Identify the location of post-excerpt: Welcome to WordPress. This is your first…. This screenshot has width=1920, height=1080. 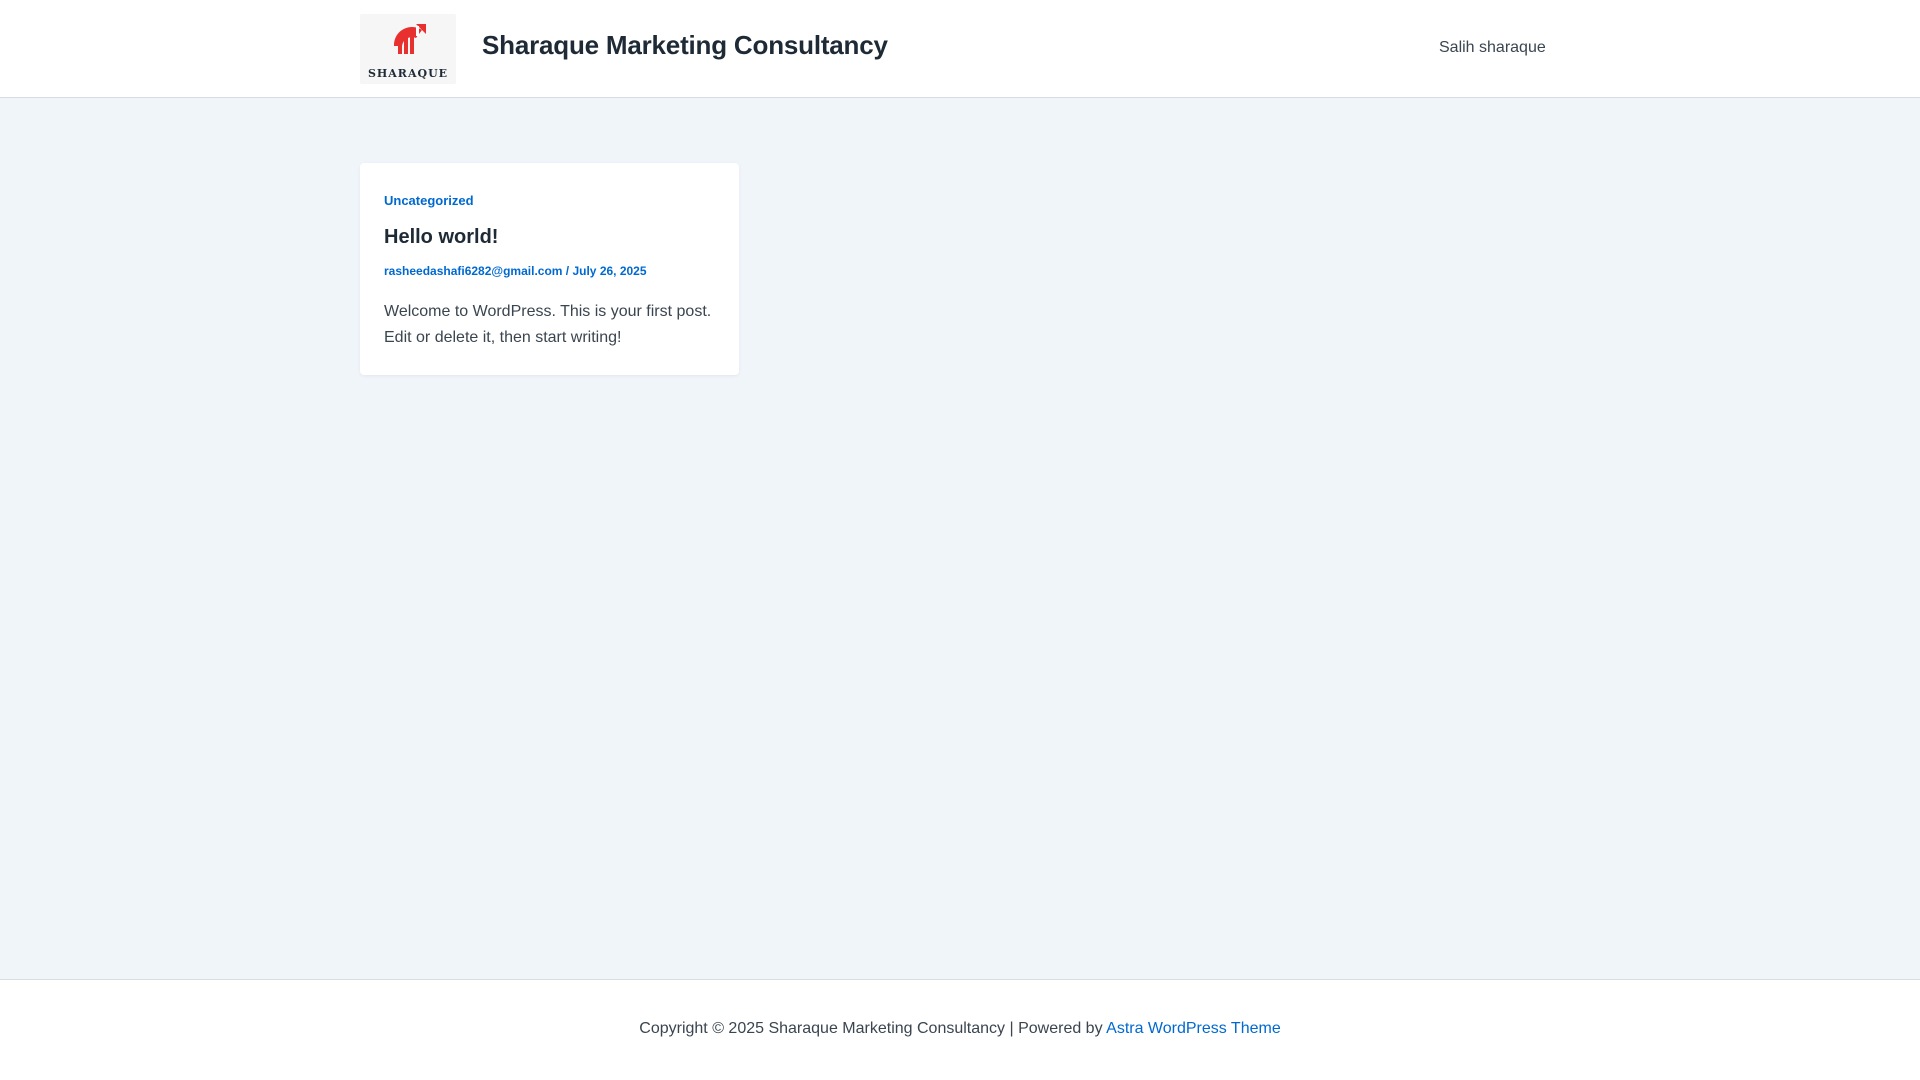
(548, 324).